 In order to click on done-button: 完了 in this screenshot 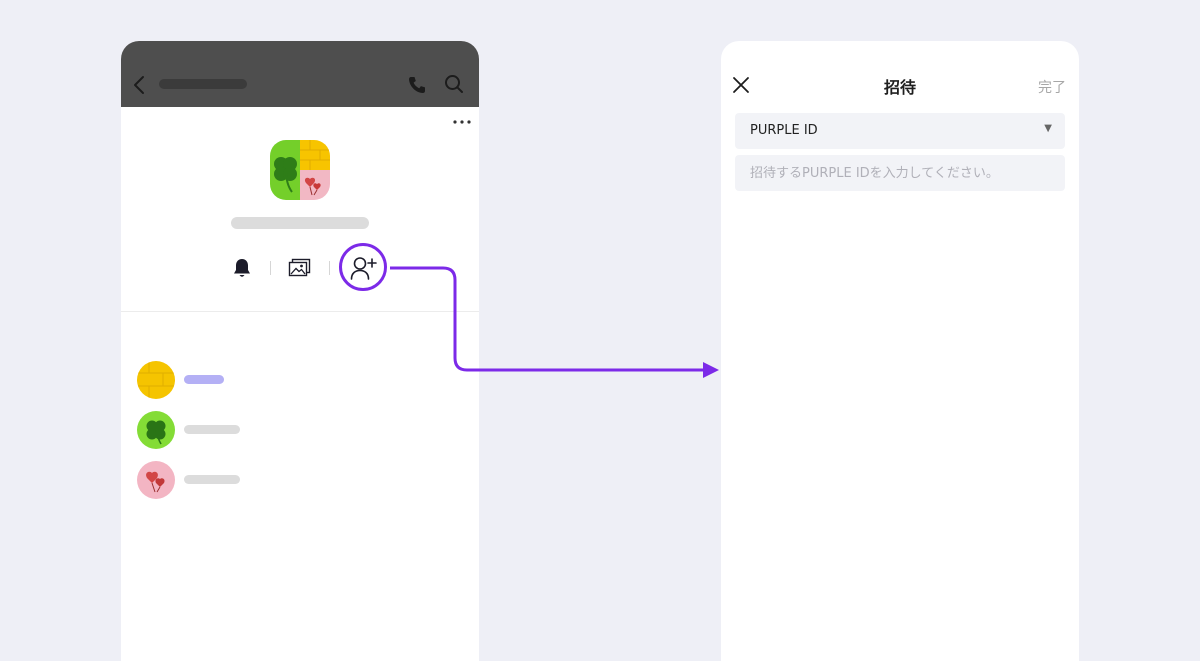, I will do `click(1052, 87)`.